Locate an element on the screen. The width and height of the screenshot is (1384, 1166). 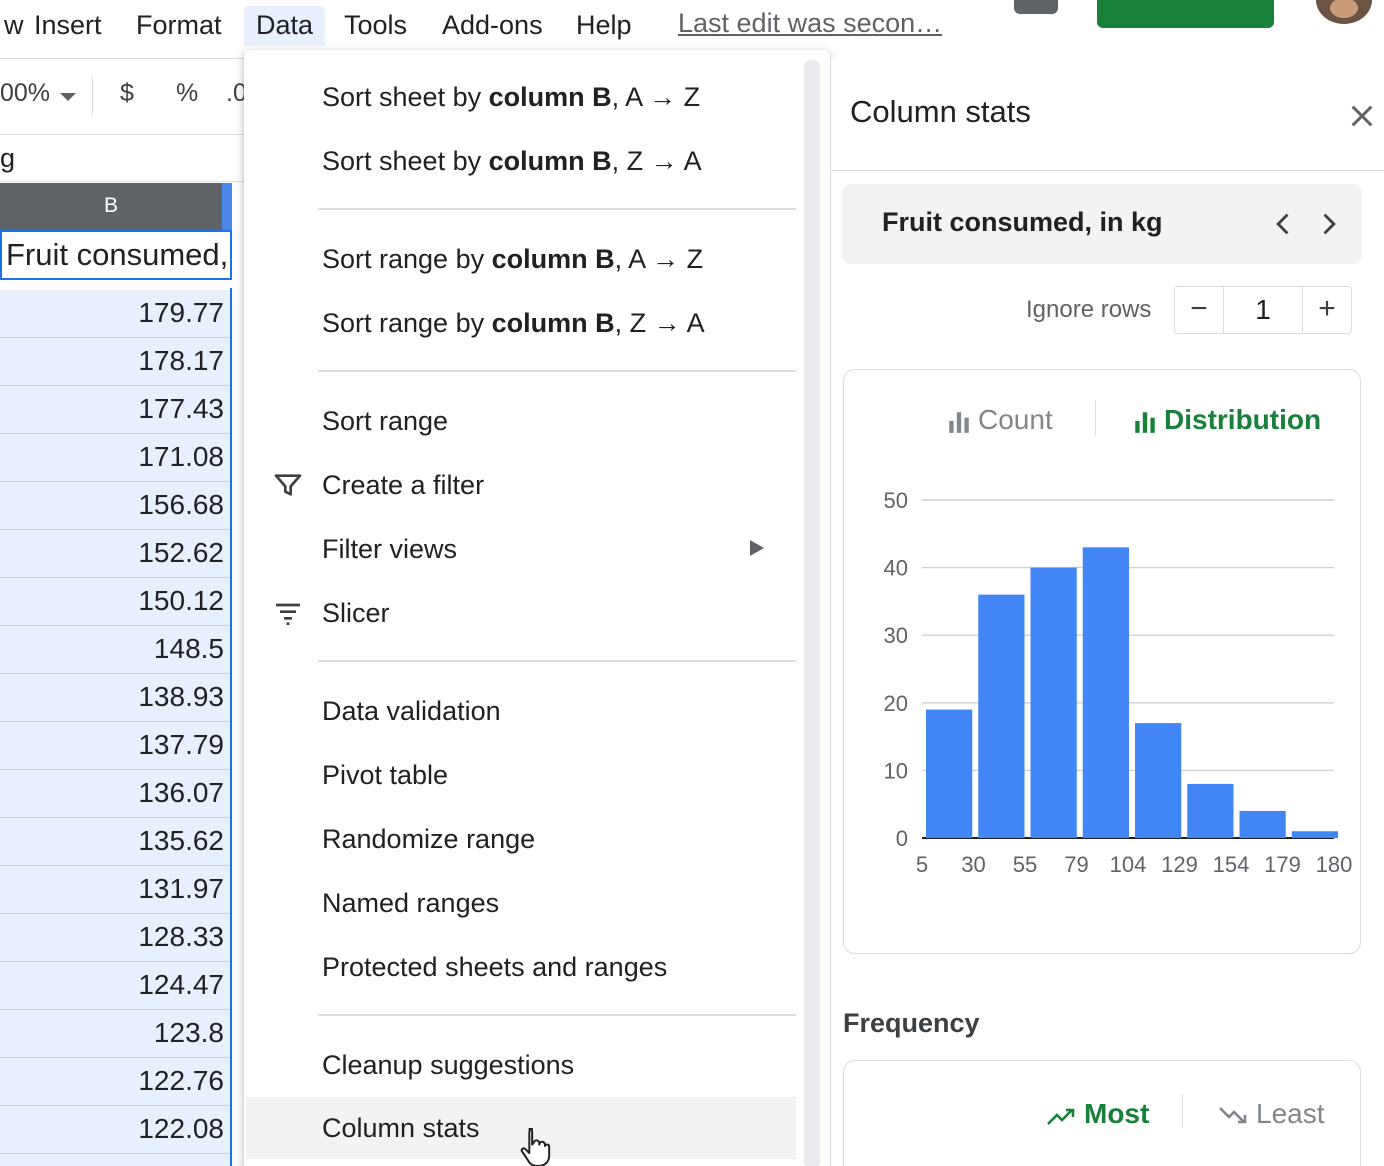
menu-help: Help is located at coordinates (604, 26).